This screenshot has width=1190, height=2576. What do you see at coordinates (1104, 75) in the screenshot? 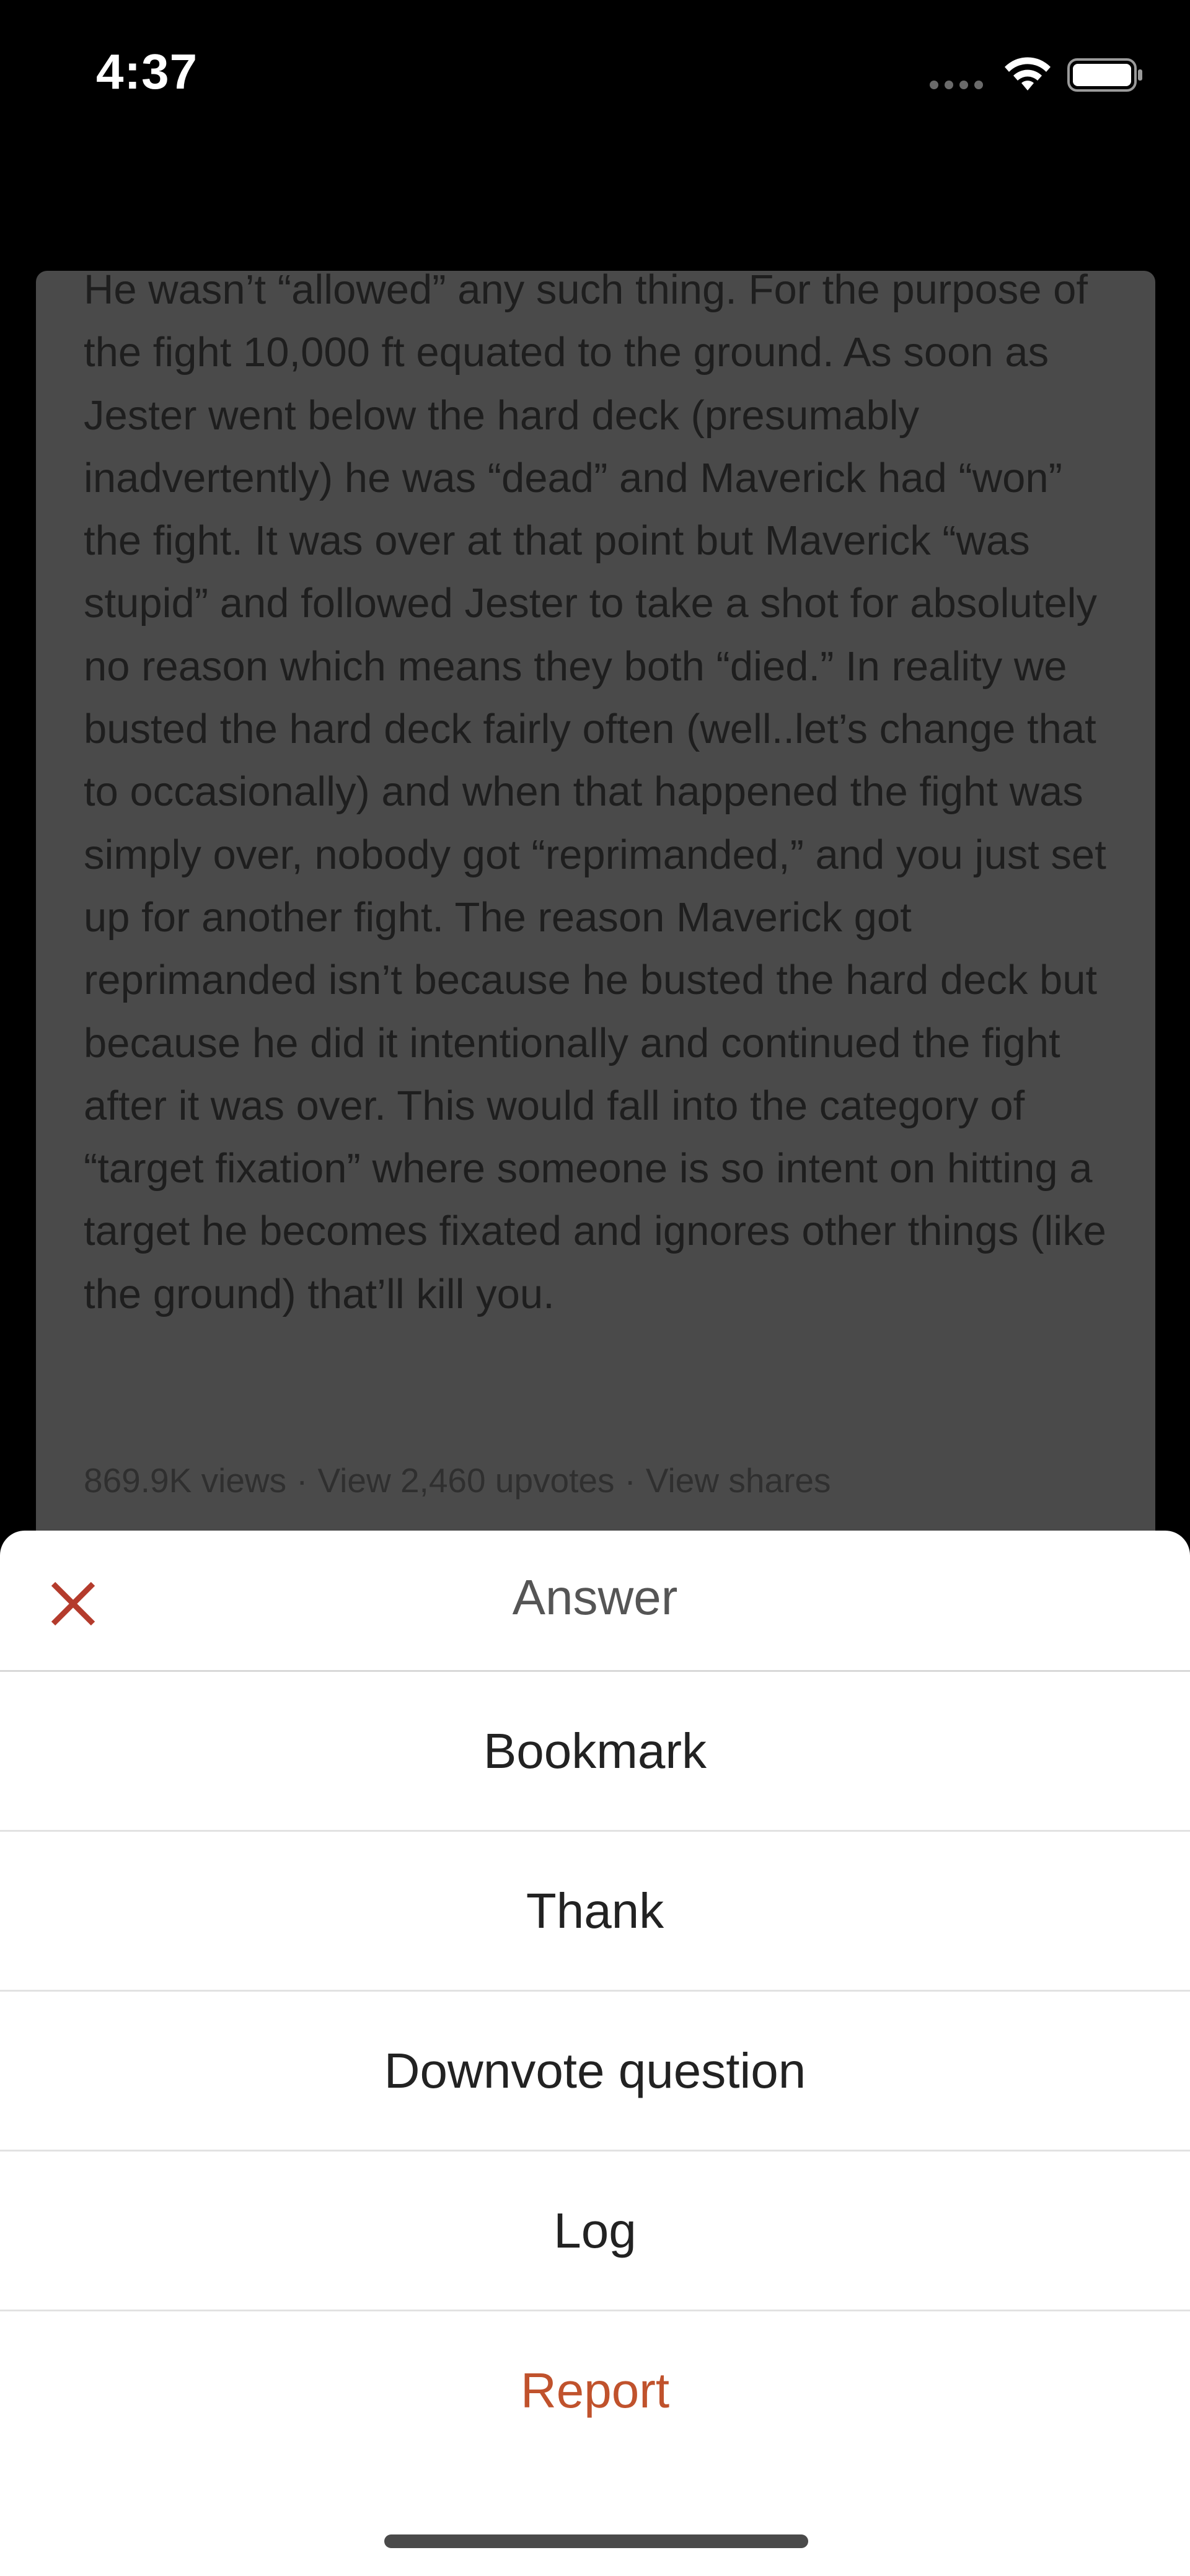
I see `battery-icon` at bounding box center [1104, 75].